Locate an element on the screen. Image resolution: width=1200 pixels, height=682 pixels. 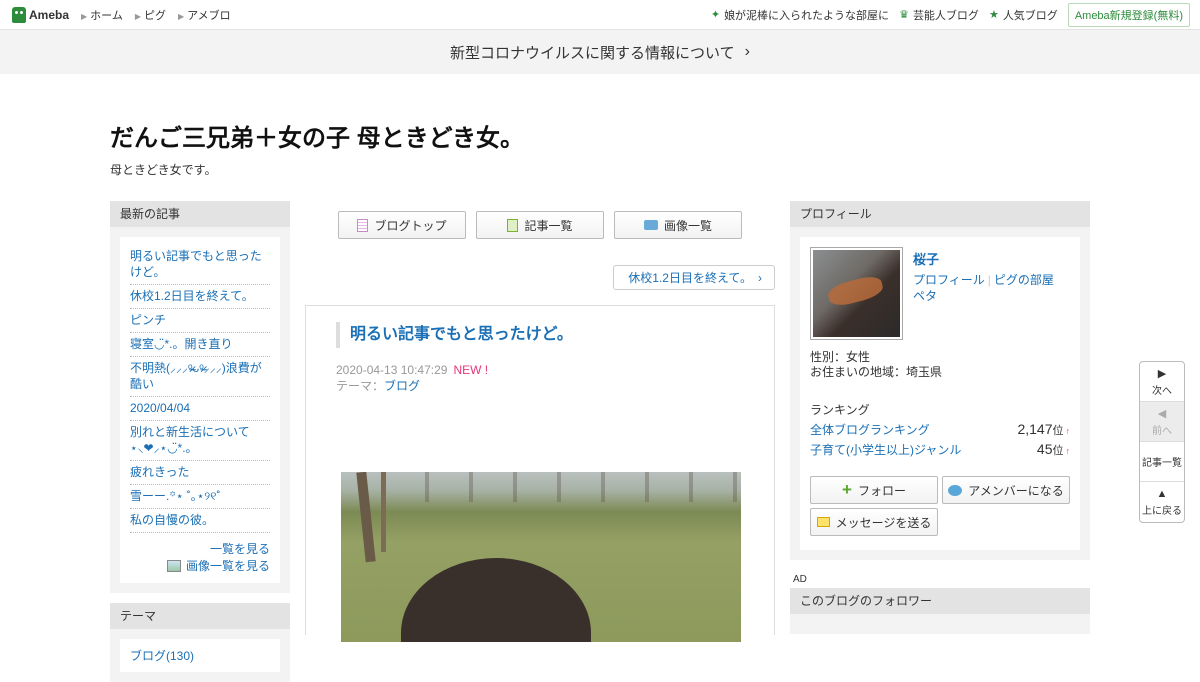
floating-nav: ▶ 次へ ◀ 前へ 記事一覧 ▲ 上に戻る is located at coordinates (1162, 442).